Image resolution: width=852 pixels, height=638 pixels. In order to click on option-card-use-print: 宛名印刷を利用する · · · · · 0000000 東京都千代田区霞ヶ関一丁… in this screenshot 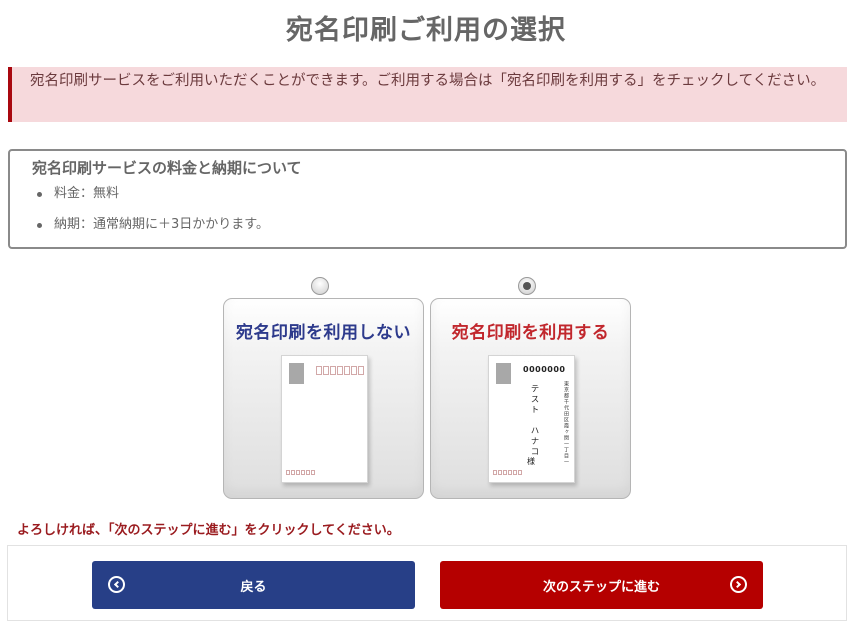, I will do `click(530, 398)`.